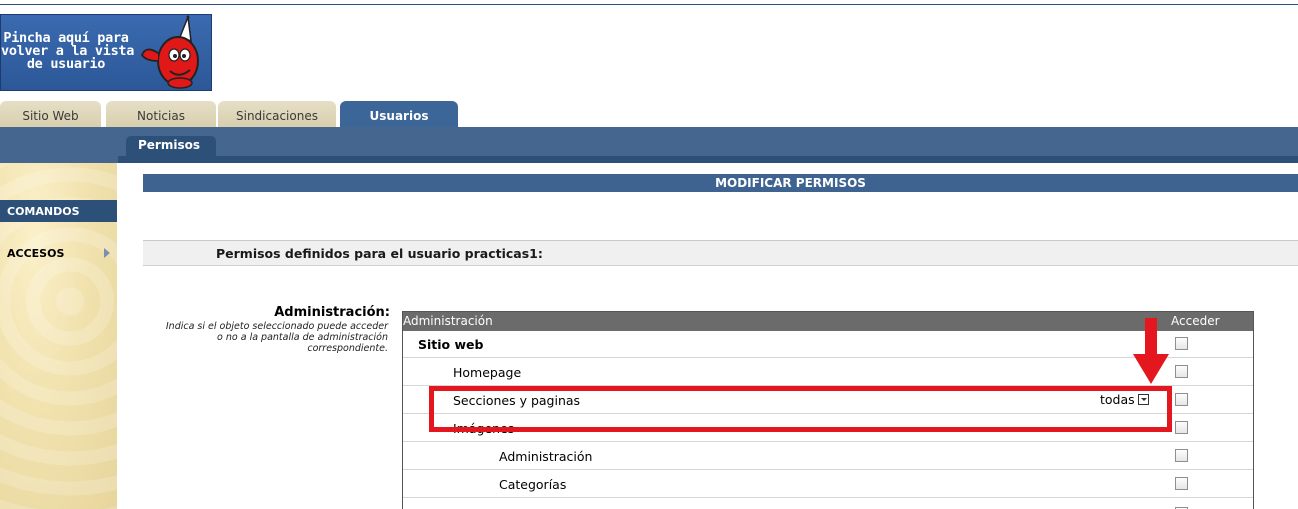 The image size is (1298, 509). I want to click on row-label: Categorías, so click(533, 484).